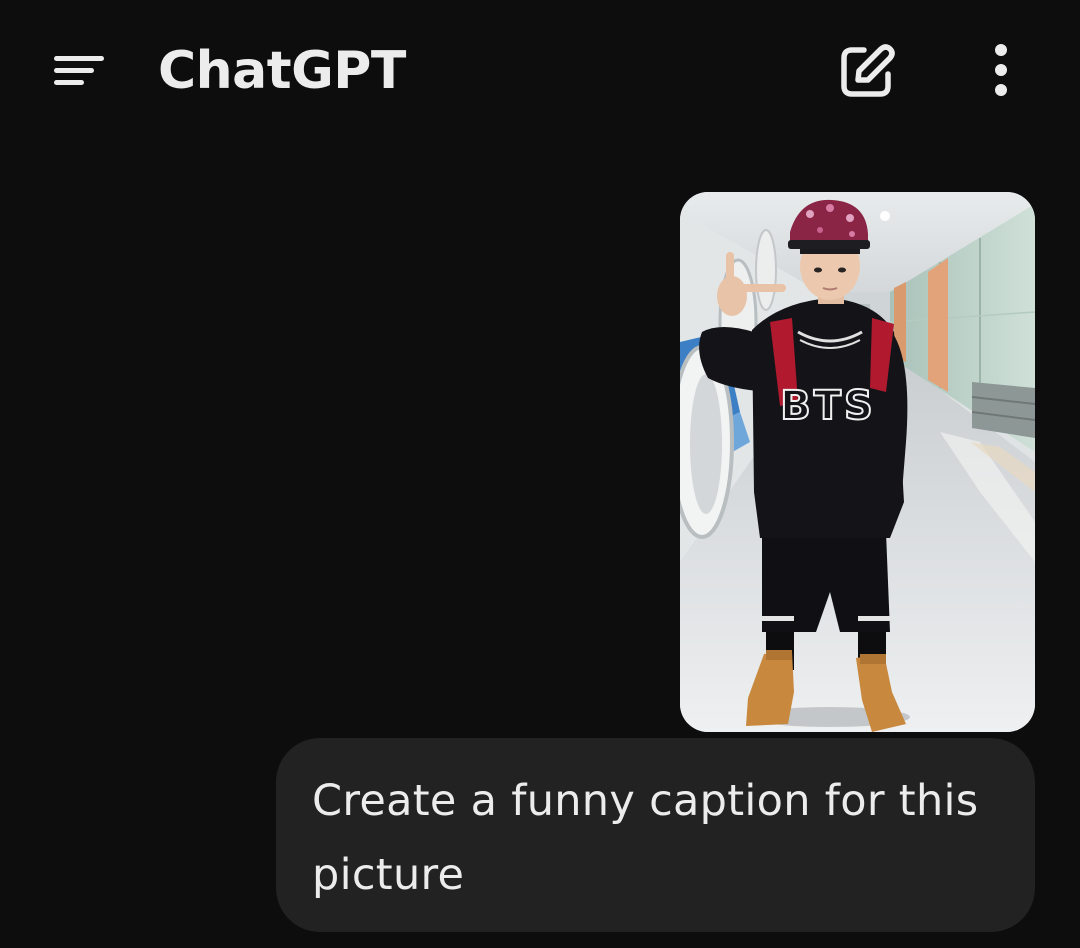 The height and width of the screenshot is (948, 1080). I want to click on shirt-print-text: BTS, so click(828, 406).